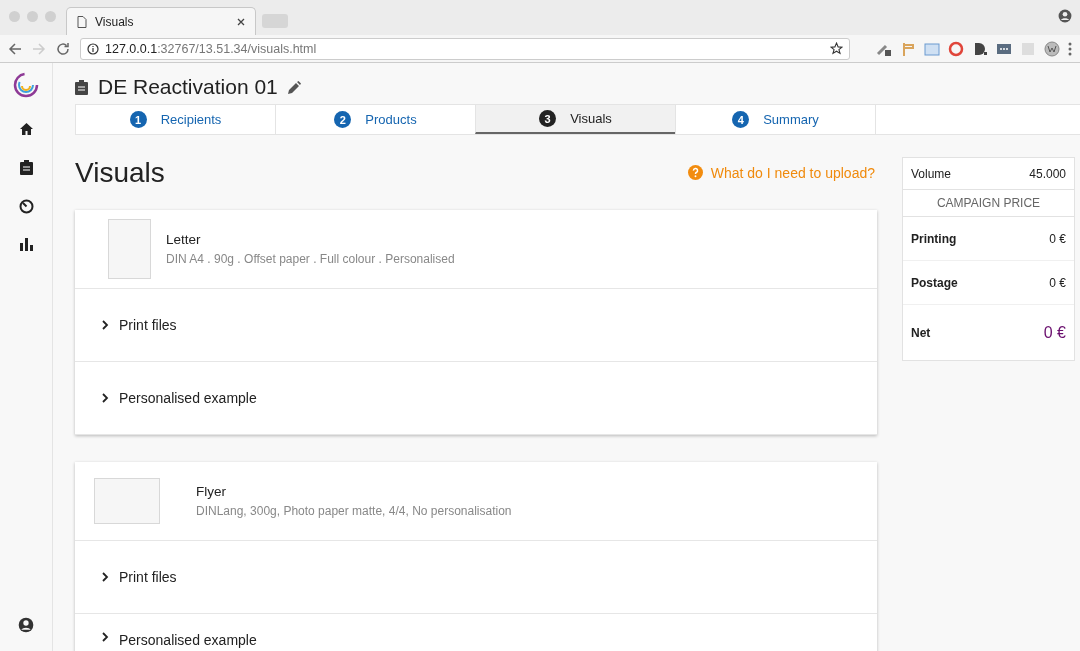 The image size is (1080, 651). What do you see at coordinates (548, 118) in the screenshot?
I see `step-number: 3` at bounding box center [548, 118].